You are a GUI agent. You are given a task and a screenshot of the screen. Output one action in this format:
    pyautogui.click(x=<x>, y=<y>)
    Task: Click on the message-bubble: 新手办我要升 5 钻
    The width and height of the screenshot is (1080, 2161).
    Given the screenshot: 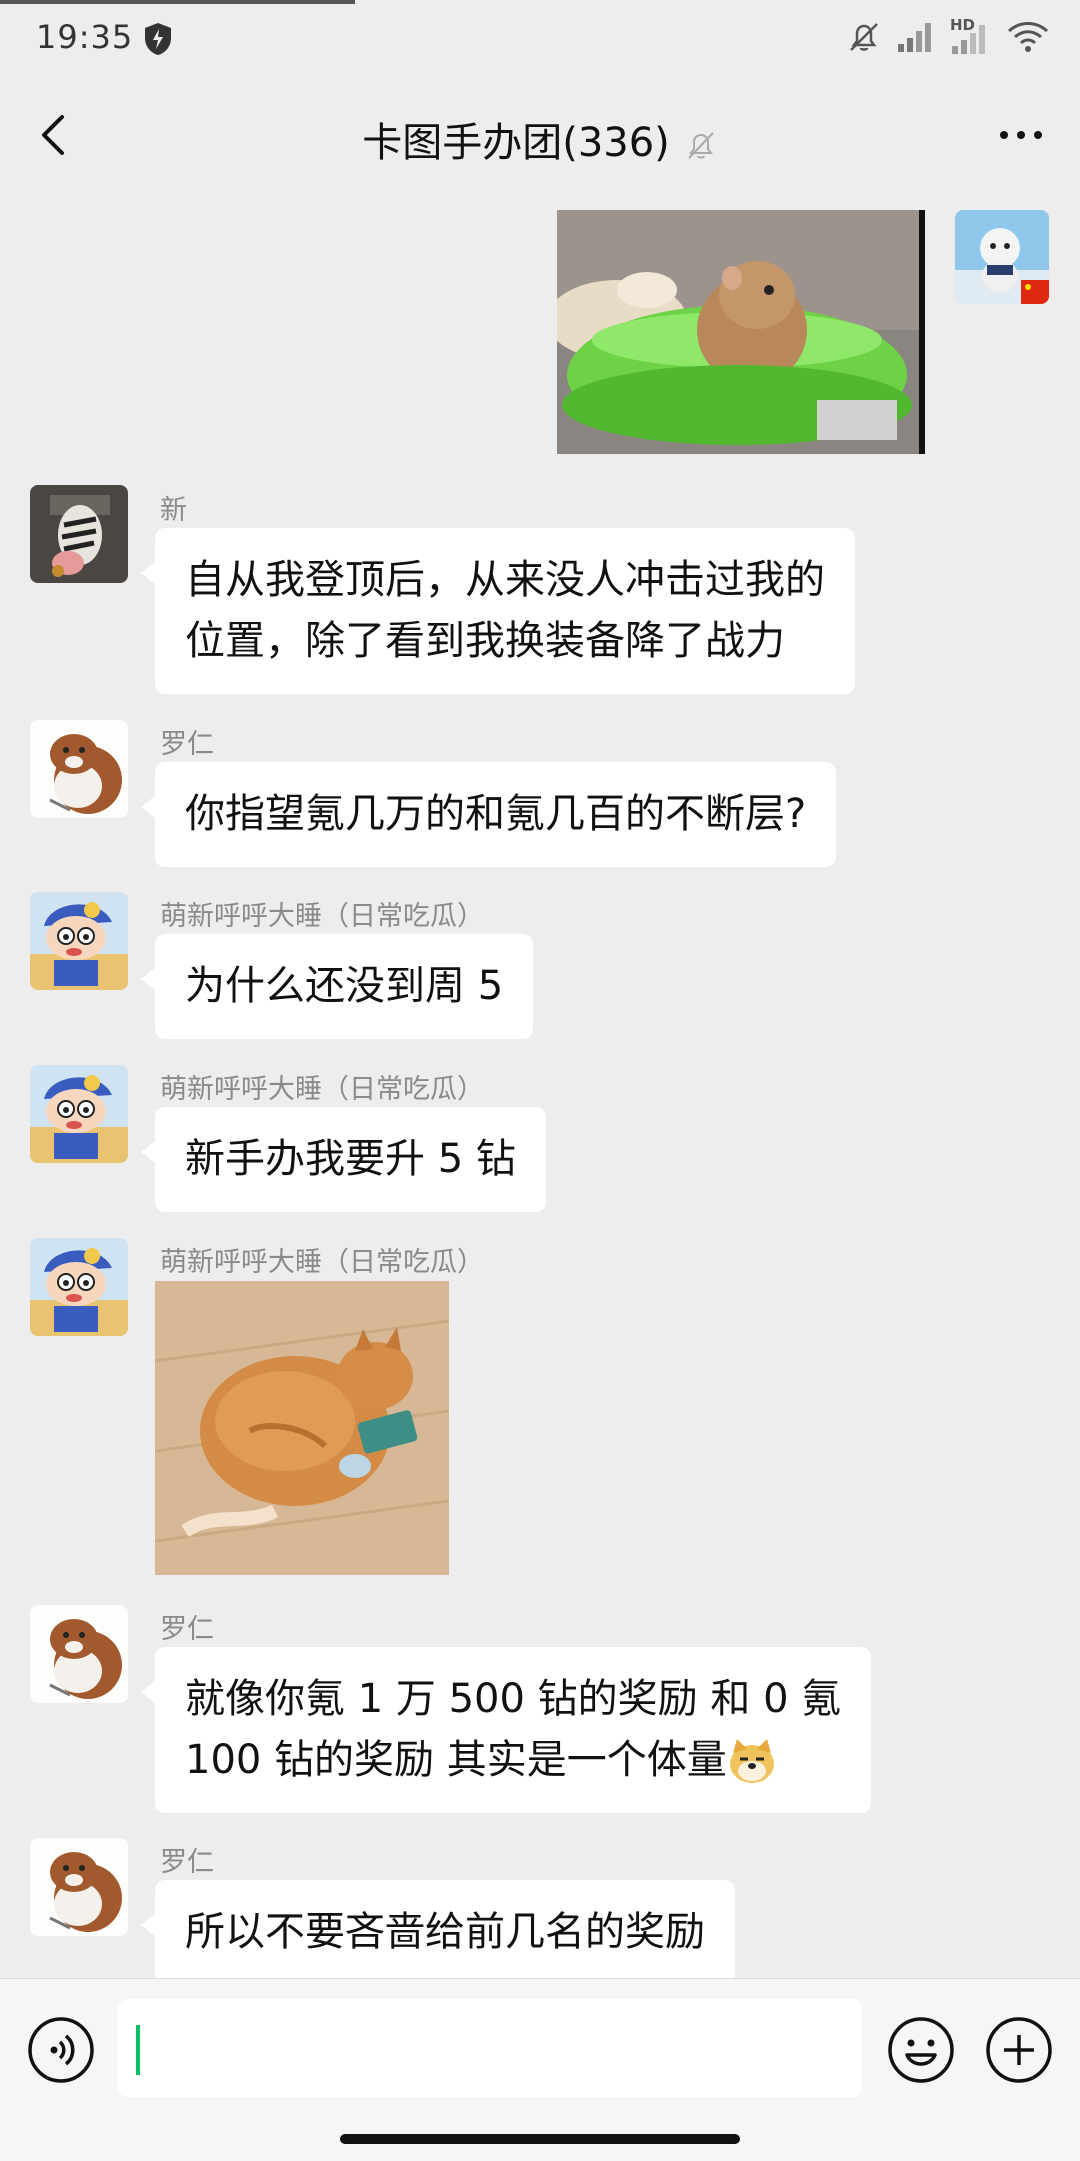 What is the action you would take?
    pyautogui.click(x=343, y=1159)
    